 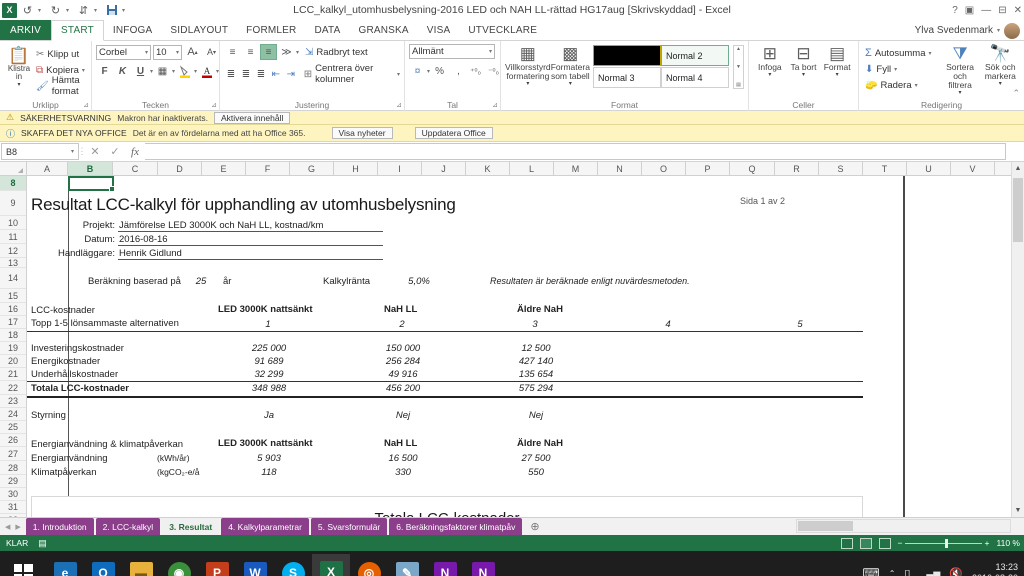 I want to click on column-header-J: J, so click(x=444, y=168).